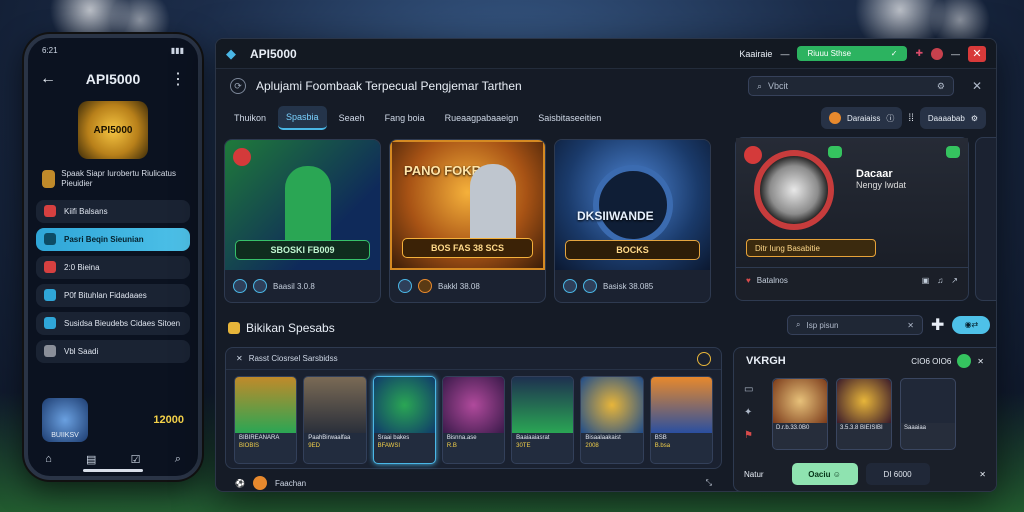 This screenshot has height=512, width=1024. I want to click on tab: Rueaagpabaaeign, so click(482, 118).